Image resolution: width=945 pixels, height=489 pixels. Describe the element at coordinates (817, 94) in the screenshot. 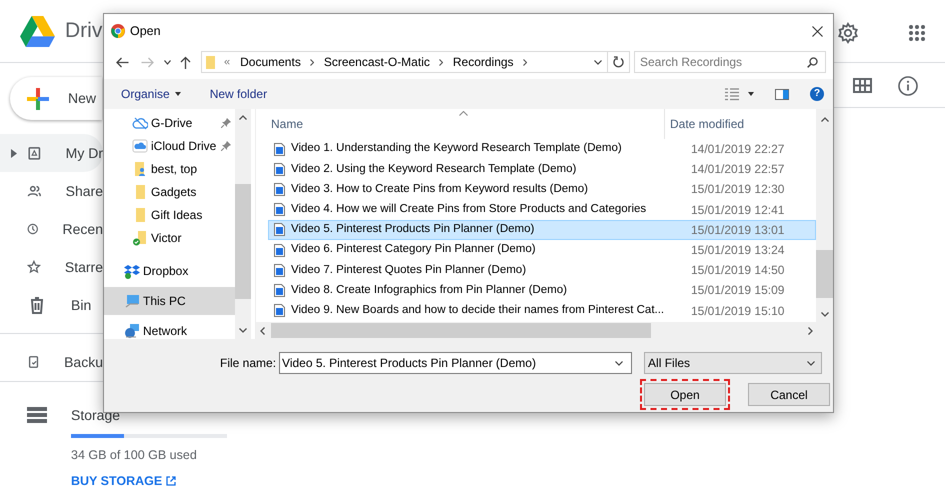

I see `help-button: ?` at that location.